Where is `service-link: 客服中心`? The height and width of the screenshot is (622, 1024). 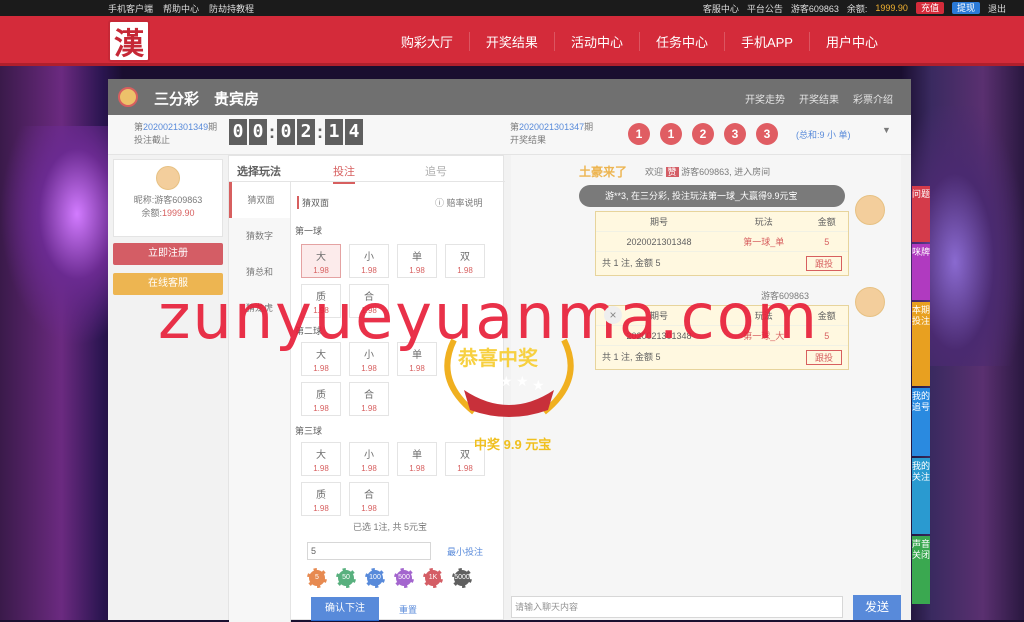
service-link: 客服中心 is located at coordinates (721, 8).